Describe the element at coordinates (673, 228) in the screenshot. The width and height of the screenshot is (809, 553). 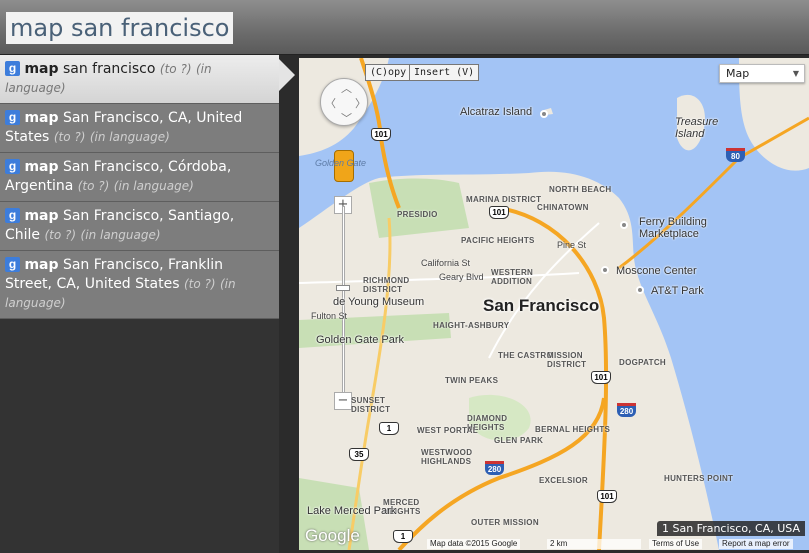
I see `label-ferry-building: Ferry Building Marketplace` at that location.